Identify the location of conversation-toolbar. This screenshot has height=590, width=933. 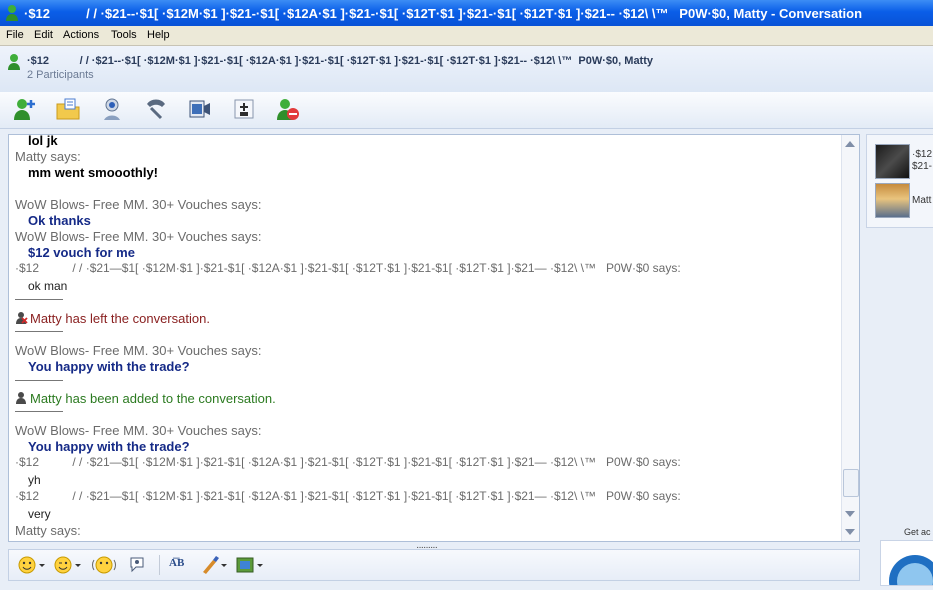
(466, 110).